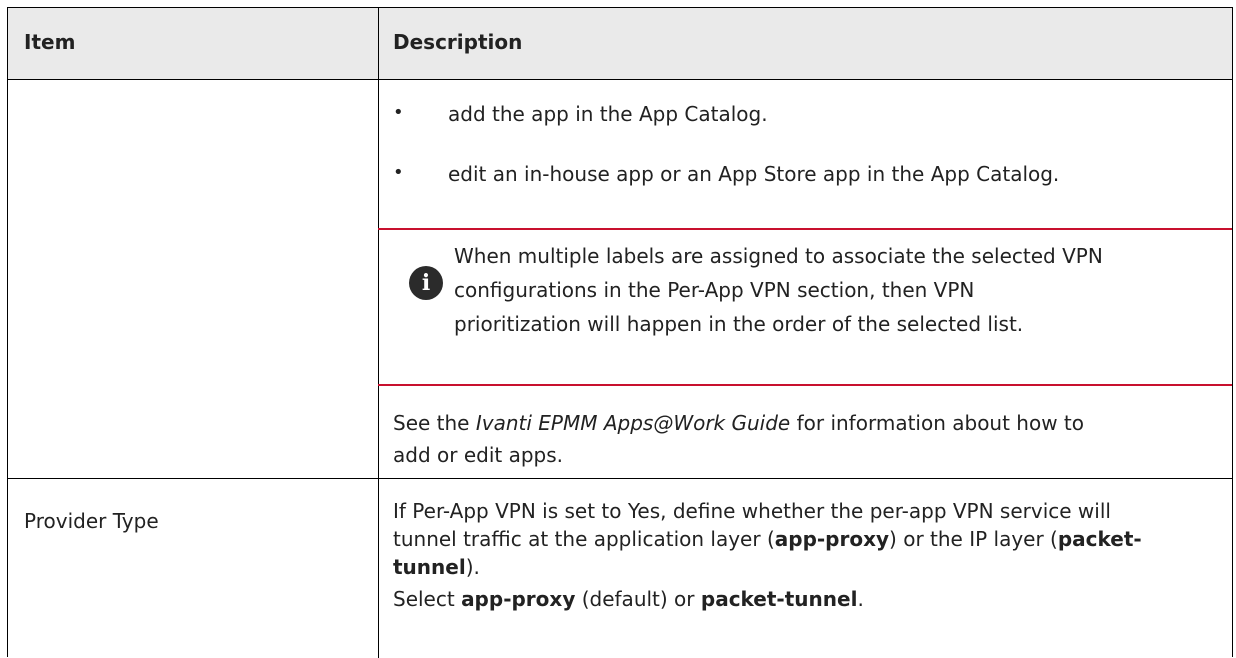  Describe the element at coordinates (91, 521) in the screenshot. I see `provider-type-label: Provider Type` at that location.